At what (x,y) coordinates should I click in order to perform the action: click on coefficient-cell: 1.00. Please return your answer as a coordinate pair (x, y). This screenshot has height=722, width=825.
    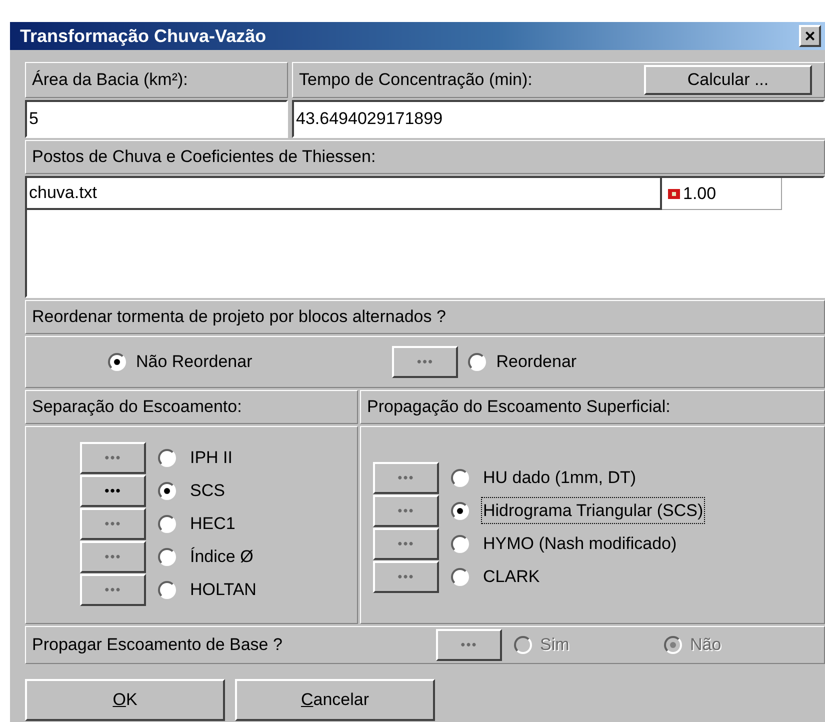
    Looking at the image, I should click on (722, 194).